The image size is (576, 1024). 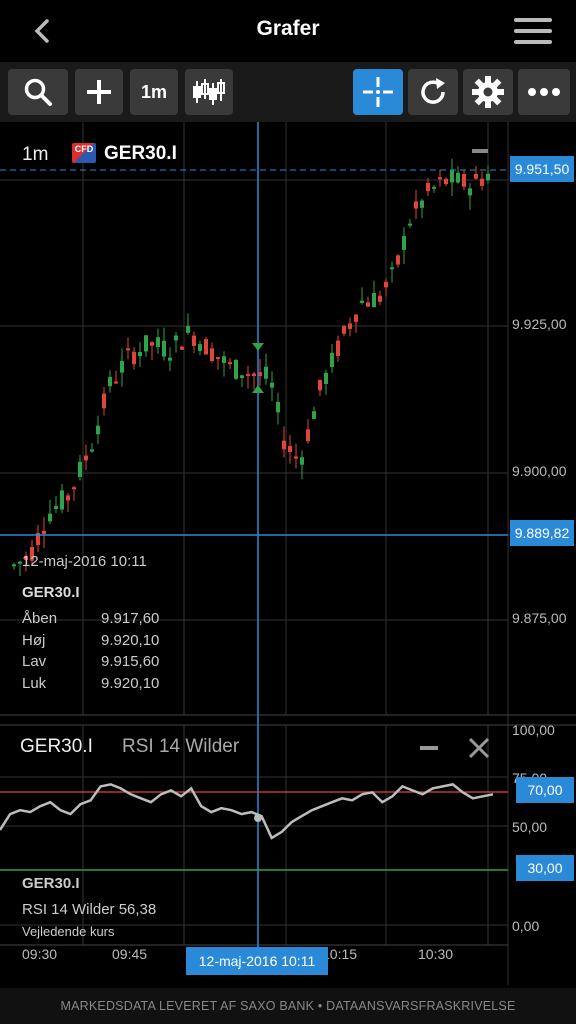 What do you see at coordinates (130, 954) in the screenshot?
I see `time-axis-label: 09:45` at bounding box center [130, 954].